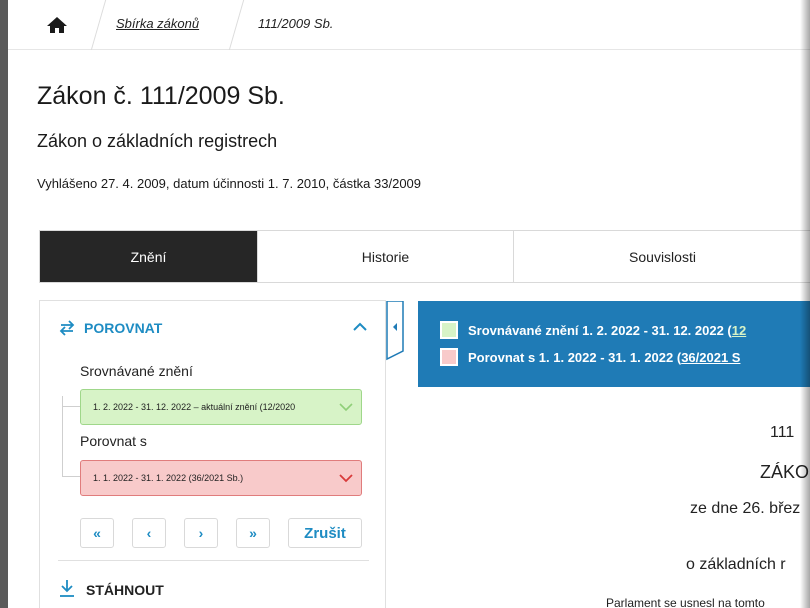 This screenshot has height=608, width=810. What do you see at coordinates (157, 141) in the screenshot?
I see `page-subtitle: Zákon o základních registrech` at bounding box center [157, 141].